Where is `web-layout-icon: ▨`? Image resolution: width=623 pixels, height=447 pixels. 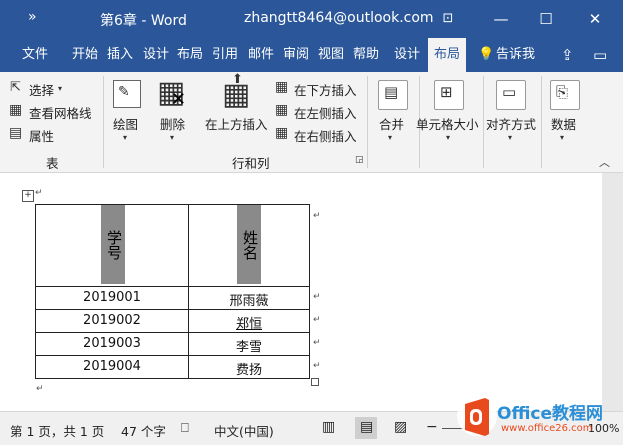
web-layout-icon: ▨ is located at coordinates (400, 427).